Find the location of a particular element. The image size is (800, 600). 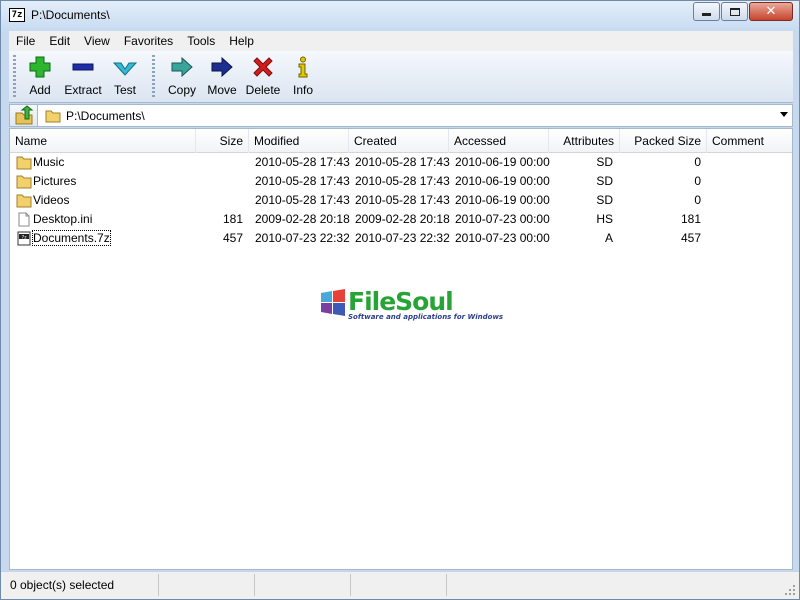

add-button: Add is located at coordinates (40, 78).